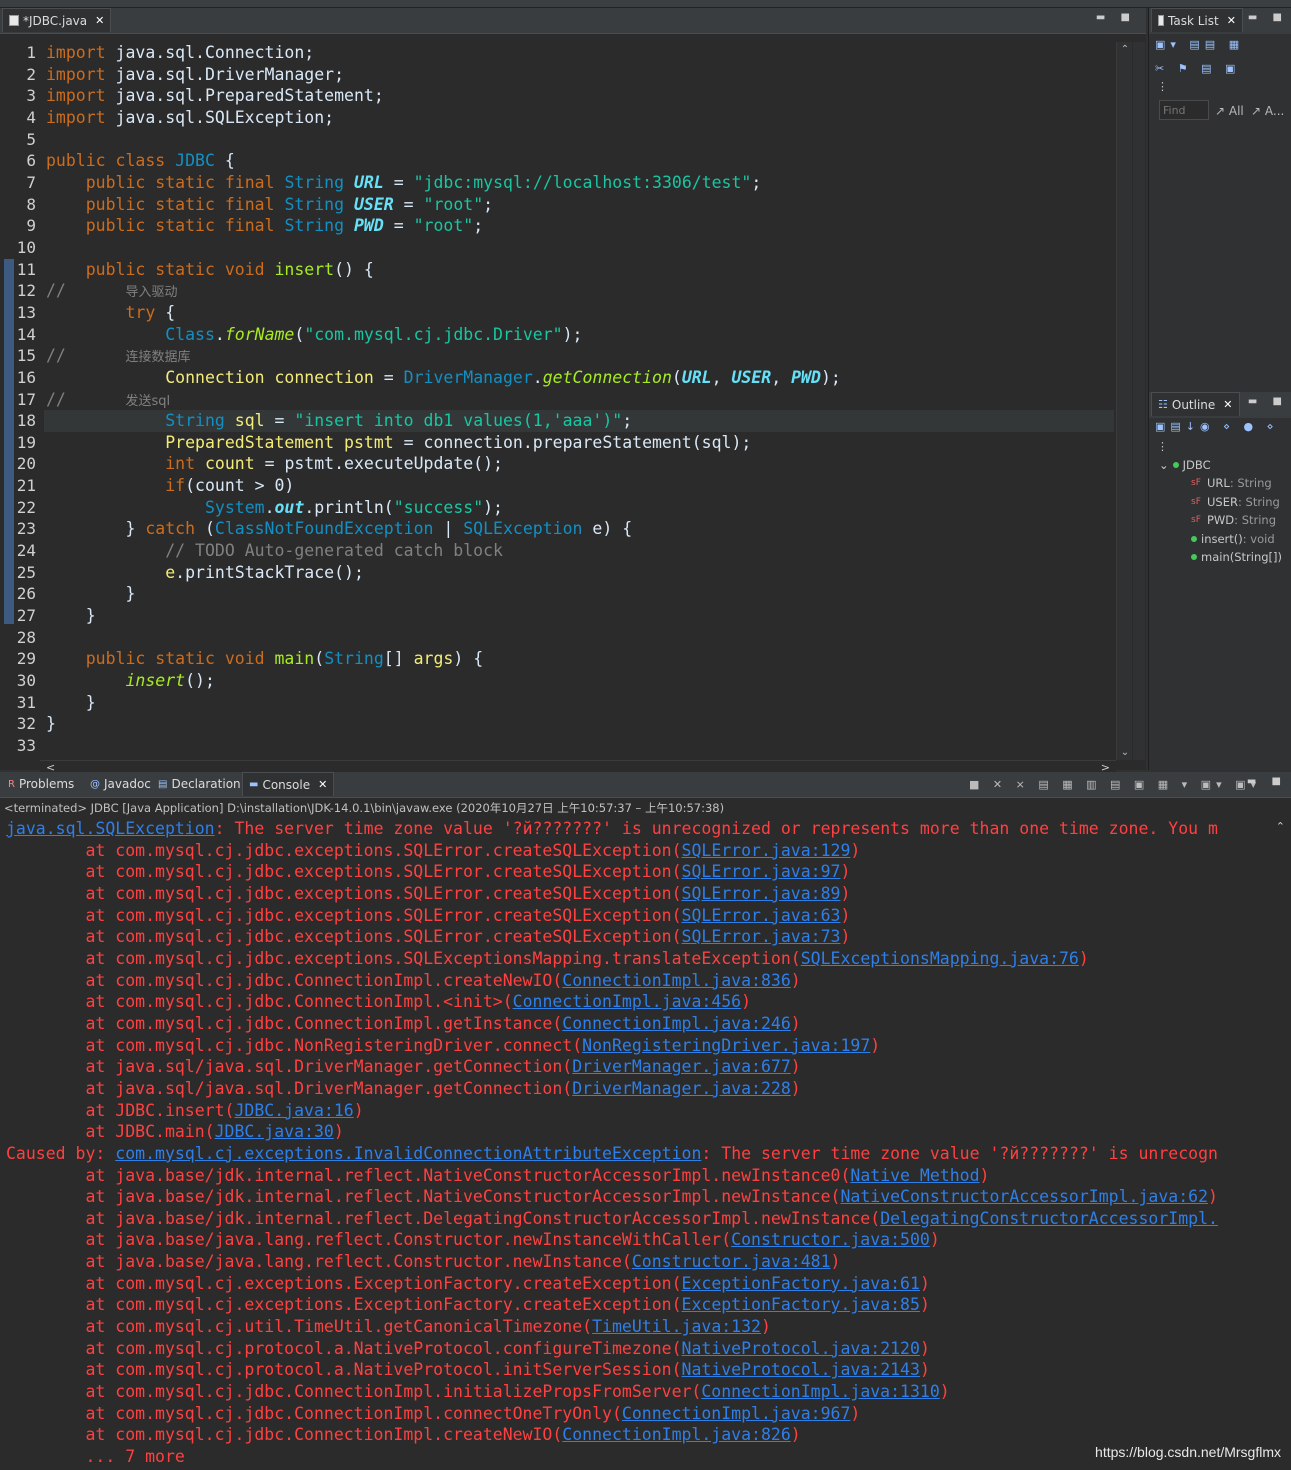 The width and height of the screenshot is (1291, 1470). What do you see at coordinates (1165, 446) in the screenshot?
I see `outline-menu-icon: ⋮` at bounding box center [1165, 446].